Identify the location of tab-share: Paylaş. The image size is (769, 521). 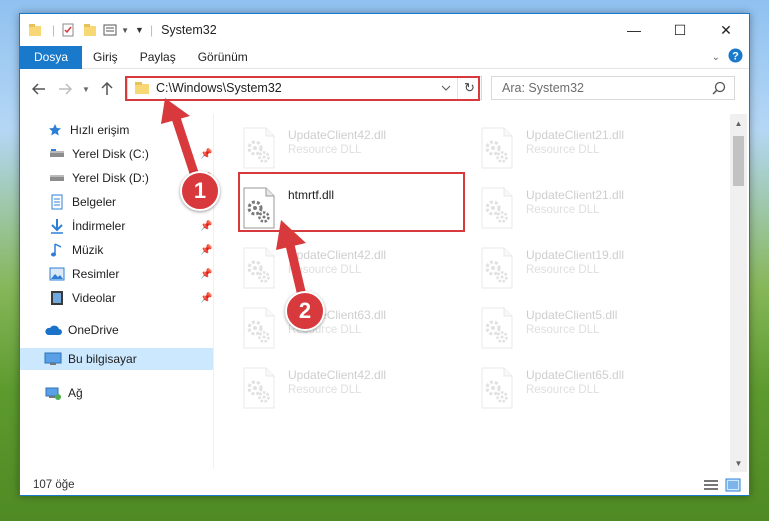
(158, 57).